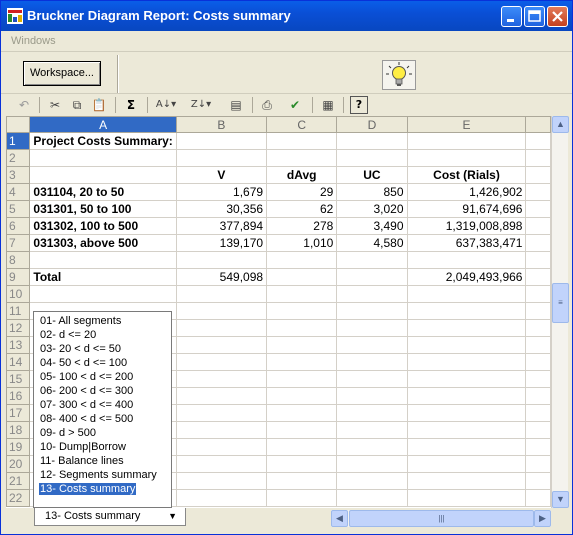 This screenshot has height=535, width=573. Describe the element at coordinates (18, 226) in the screenshot. I see `row-header: 6` at that location.